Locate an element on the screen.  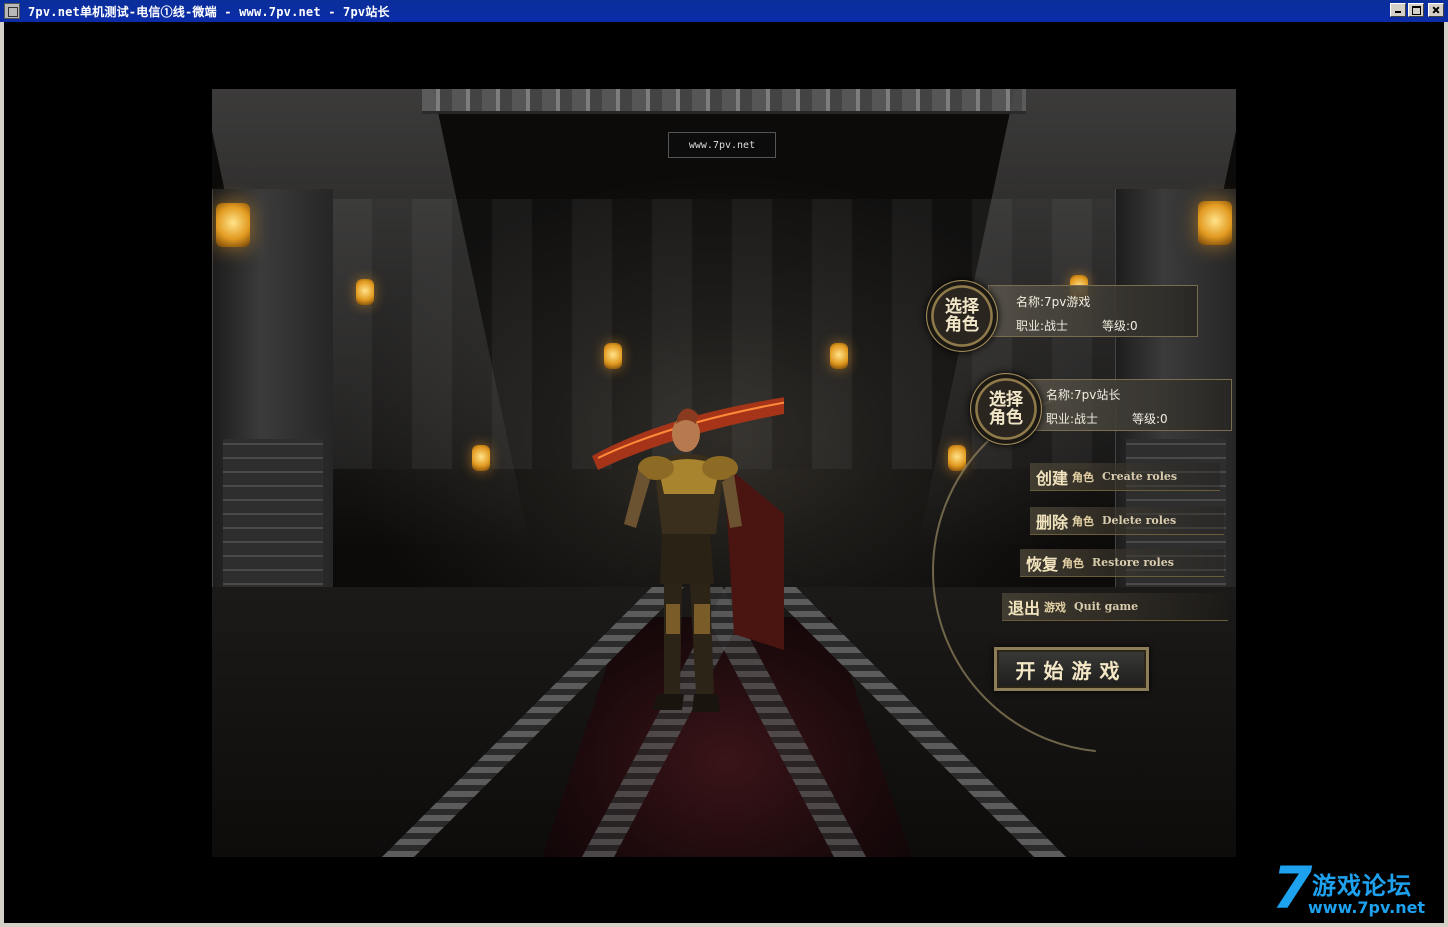
character-1-class: 职业:战士 is located at coordinates (1042, 326).